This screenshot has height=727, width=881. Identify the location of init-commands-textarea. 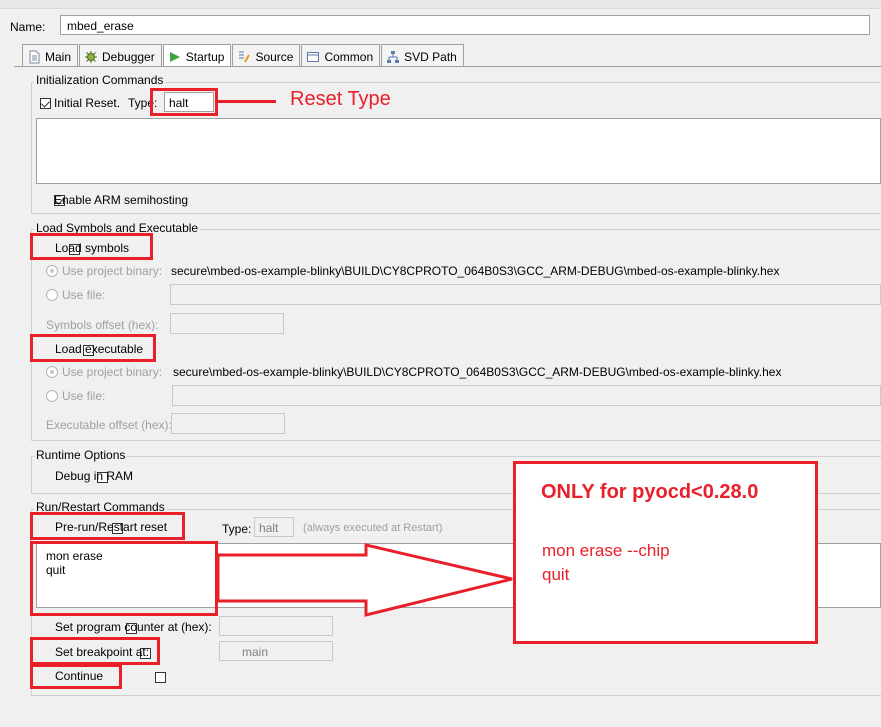
(458, 151).